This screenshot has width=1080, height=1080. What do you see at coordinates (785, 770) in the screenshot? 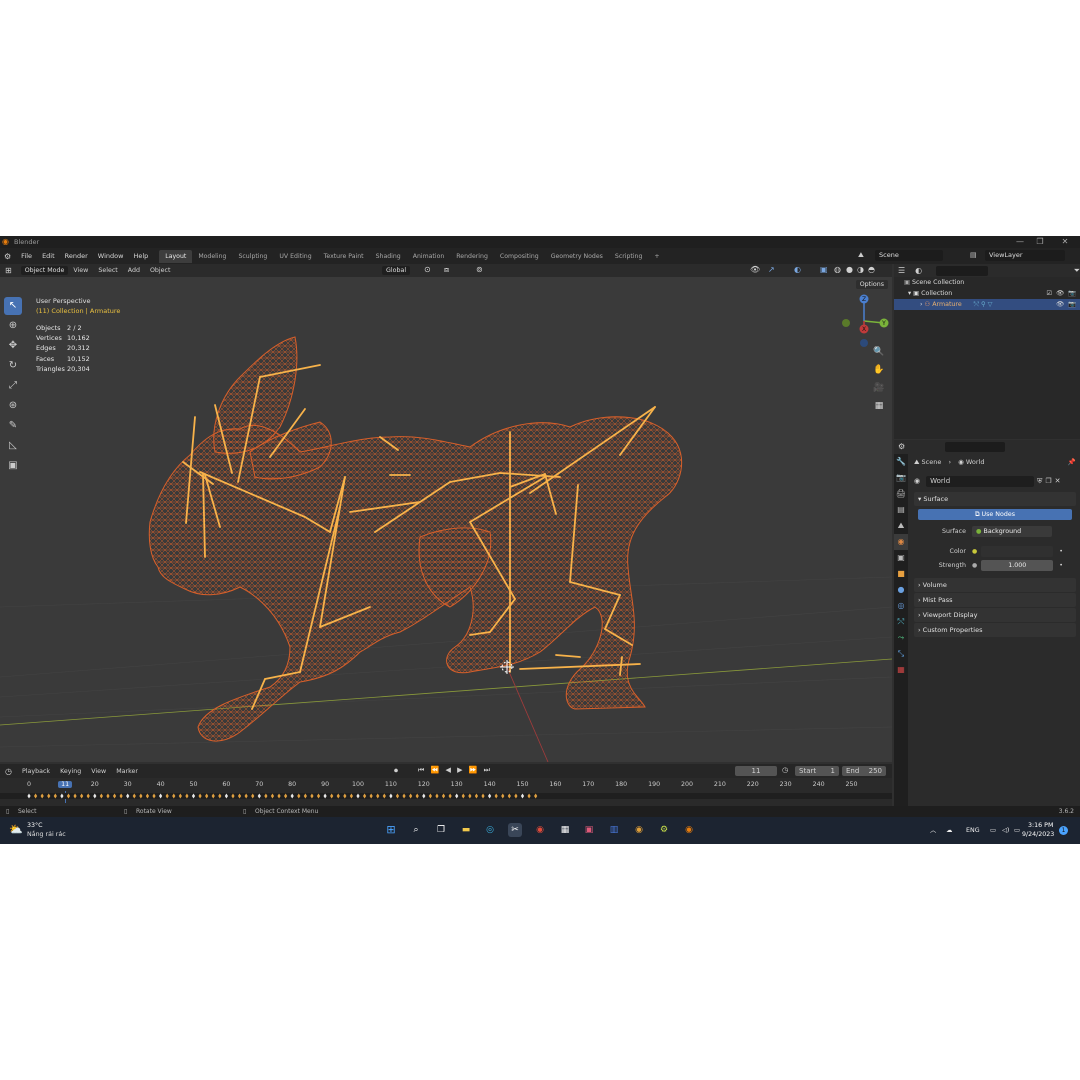
I see `clock-icon: ◷` at bounding box center [785, 770].